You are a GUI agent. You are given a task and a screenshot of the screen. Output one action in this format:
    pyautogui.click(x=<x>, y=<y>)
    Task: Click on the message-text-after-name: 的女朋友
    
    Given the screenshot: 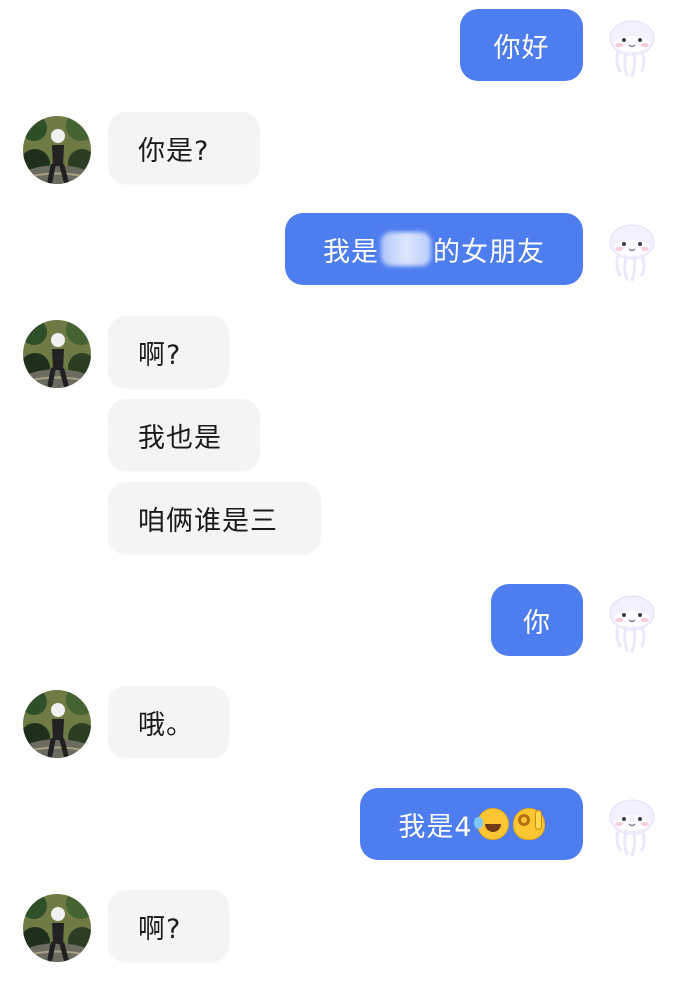 What is the action you would take?
    pyautogui.click(x=489, y=252)
    